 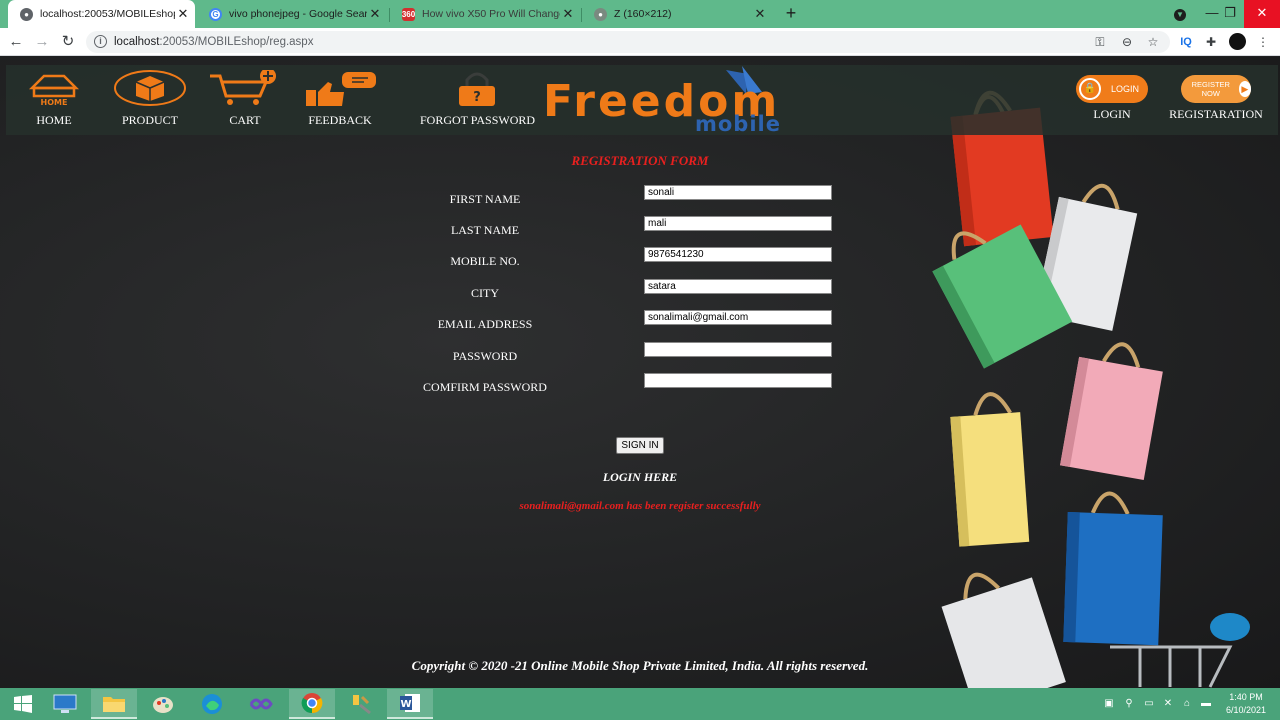 I want to click on nav-login: 🔒 LOGIN LOGIN, so click(x=1112, y=98).